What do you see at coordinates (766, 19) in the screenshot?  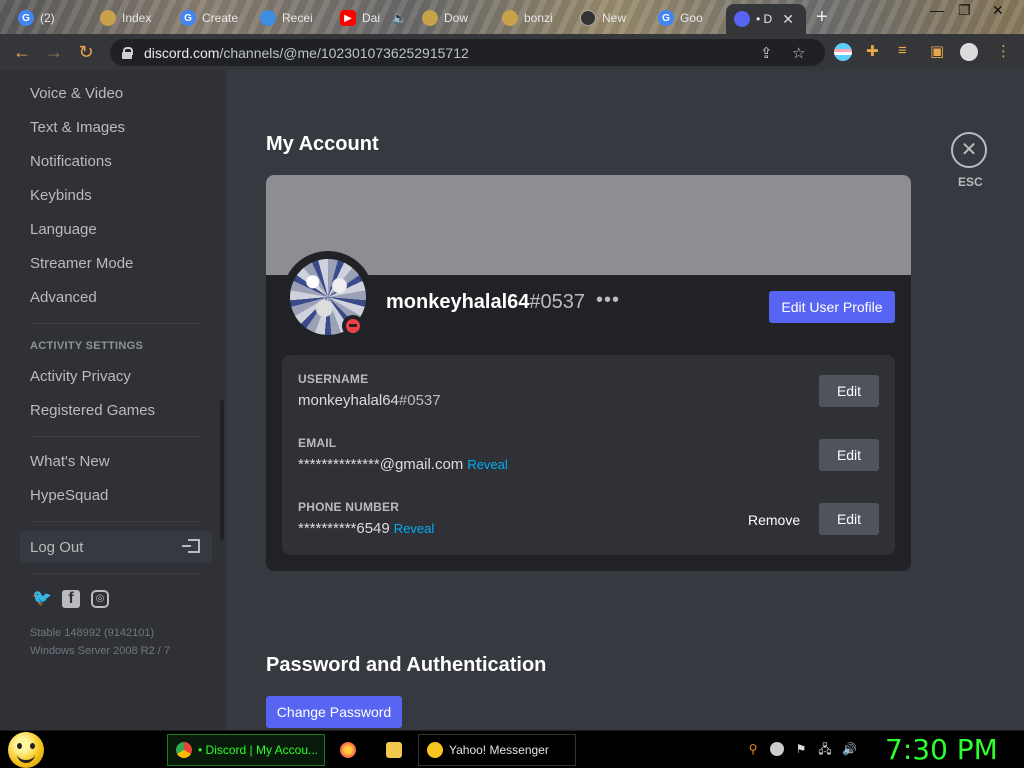 I see `browser-tab-active: • D ✕` at bounding box center [766, 19].